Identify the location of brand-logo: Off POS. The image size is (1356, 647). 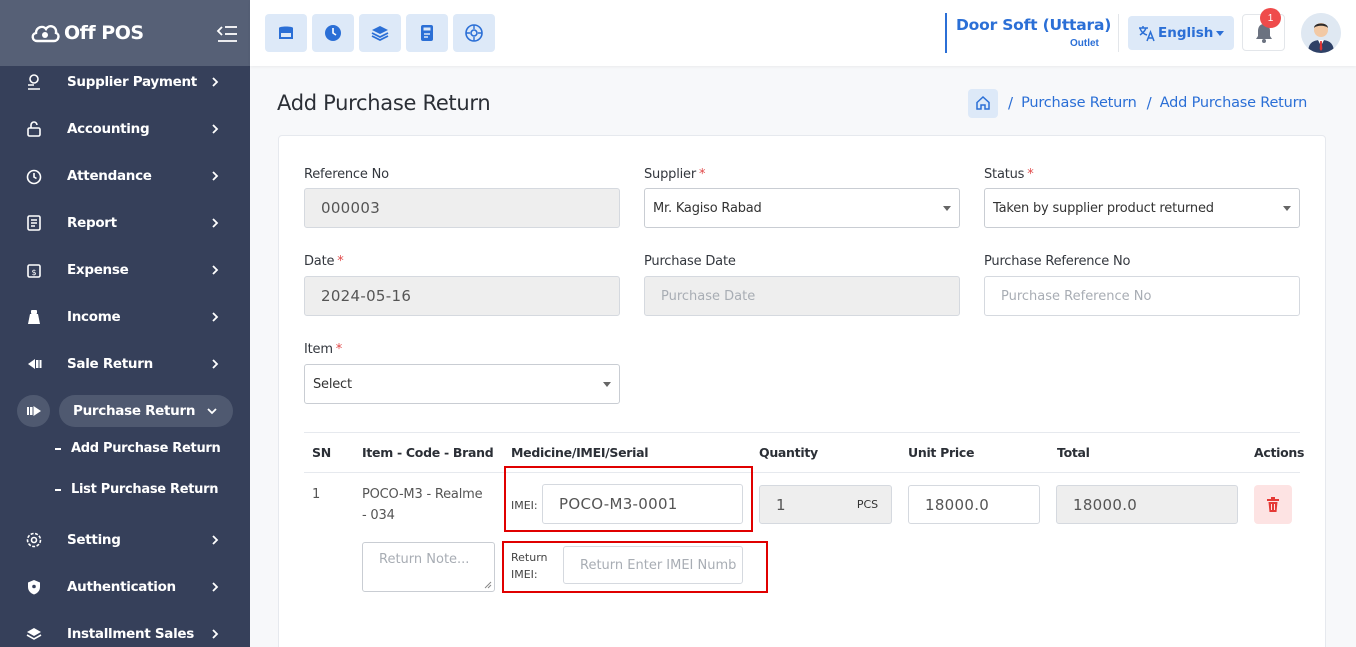
(87, 33).